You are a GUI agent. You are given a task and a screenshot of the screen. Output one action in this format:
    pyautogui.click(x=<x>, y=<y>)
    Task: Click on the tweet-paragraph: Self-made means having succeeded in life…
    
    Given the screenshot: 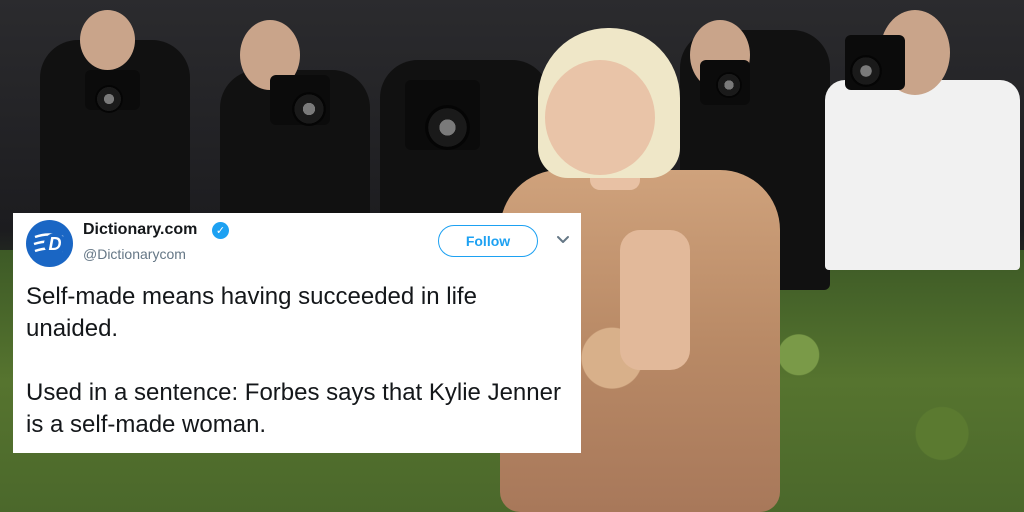 What is the action you would take?
    pyautogui.click(x=251, y=312)
    